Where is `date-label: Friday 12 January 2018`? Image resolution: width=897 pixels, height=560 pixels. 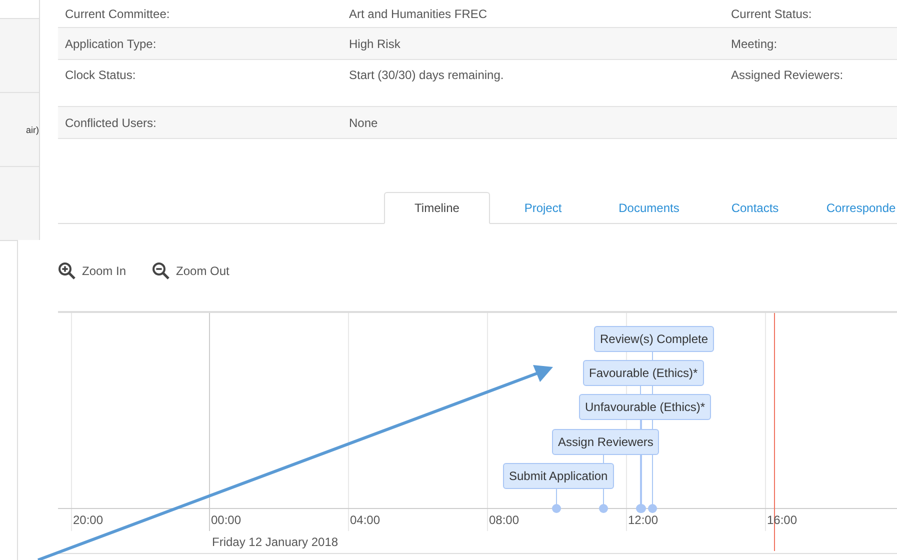
date-label: Friday 12 January 2018 is located at coordinates (275, 542).